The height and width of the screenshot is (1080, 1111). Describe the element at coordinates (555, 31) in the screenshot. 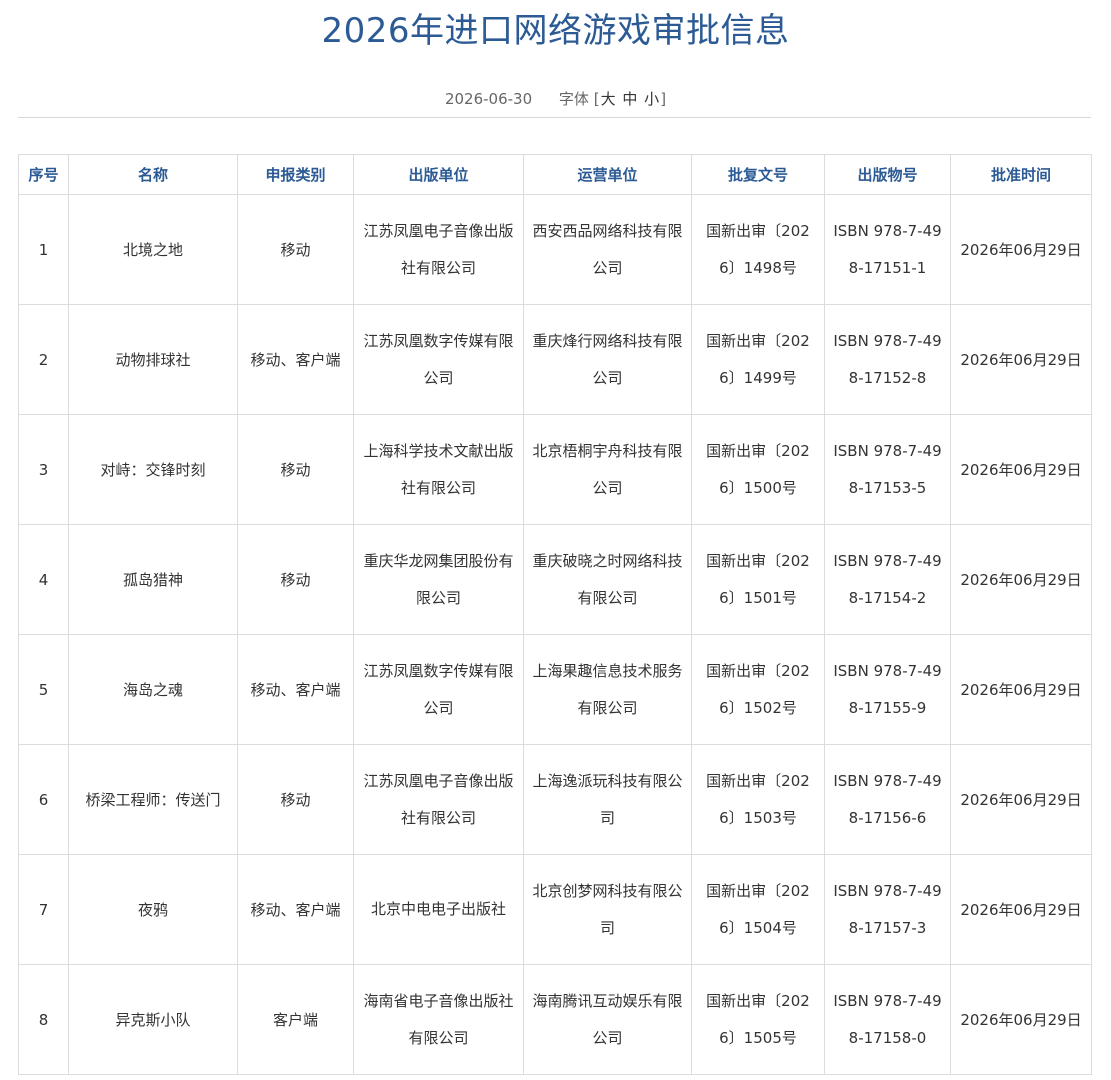

I see `page-title: 2026年进口网络游戏审批信息` at that location.